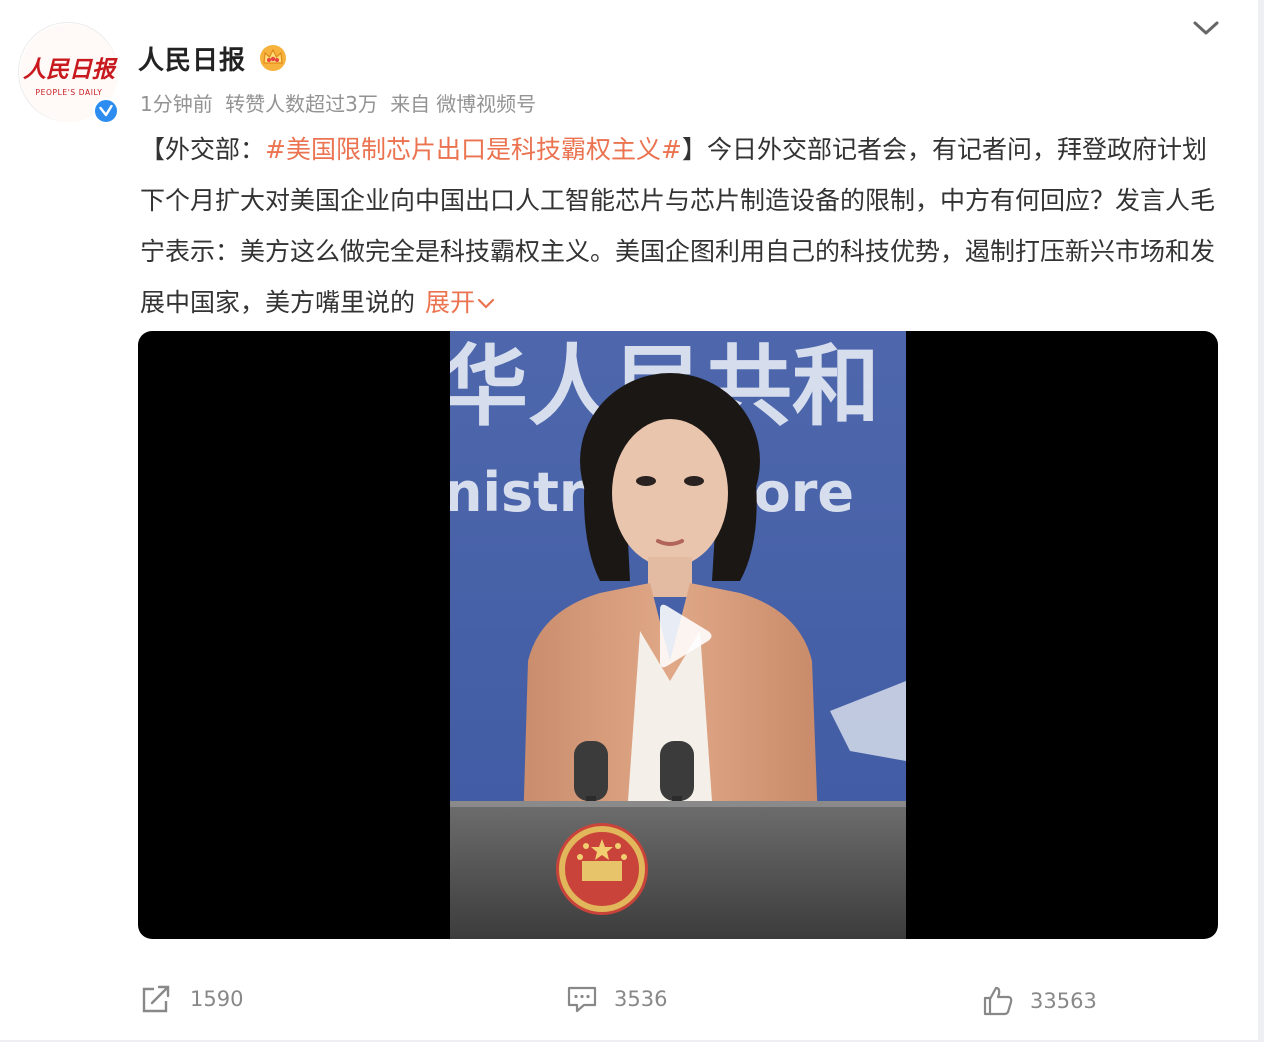  I want to click on post-meta: 1分钟前 转赞人数超过3万 来自 微博视频号, so click(341, 102).